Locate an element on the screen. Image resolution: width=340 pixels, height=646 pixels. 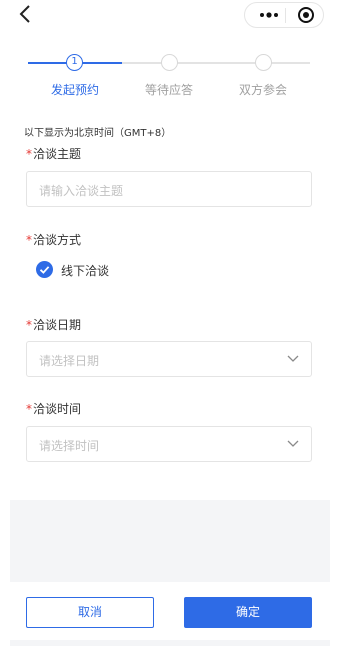
cancel-button: 取消 is located at coordinates (90, 612).